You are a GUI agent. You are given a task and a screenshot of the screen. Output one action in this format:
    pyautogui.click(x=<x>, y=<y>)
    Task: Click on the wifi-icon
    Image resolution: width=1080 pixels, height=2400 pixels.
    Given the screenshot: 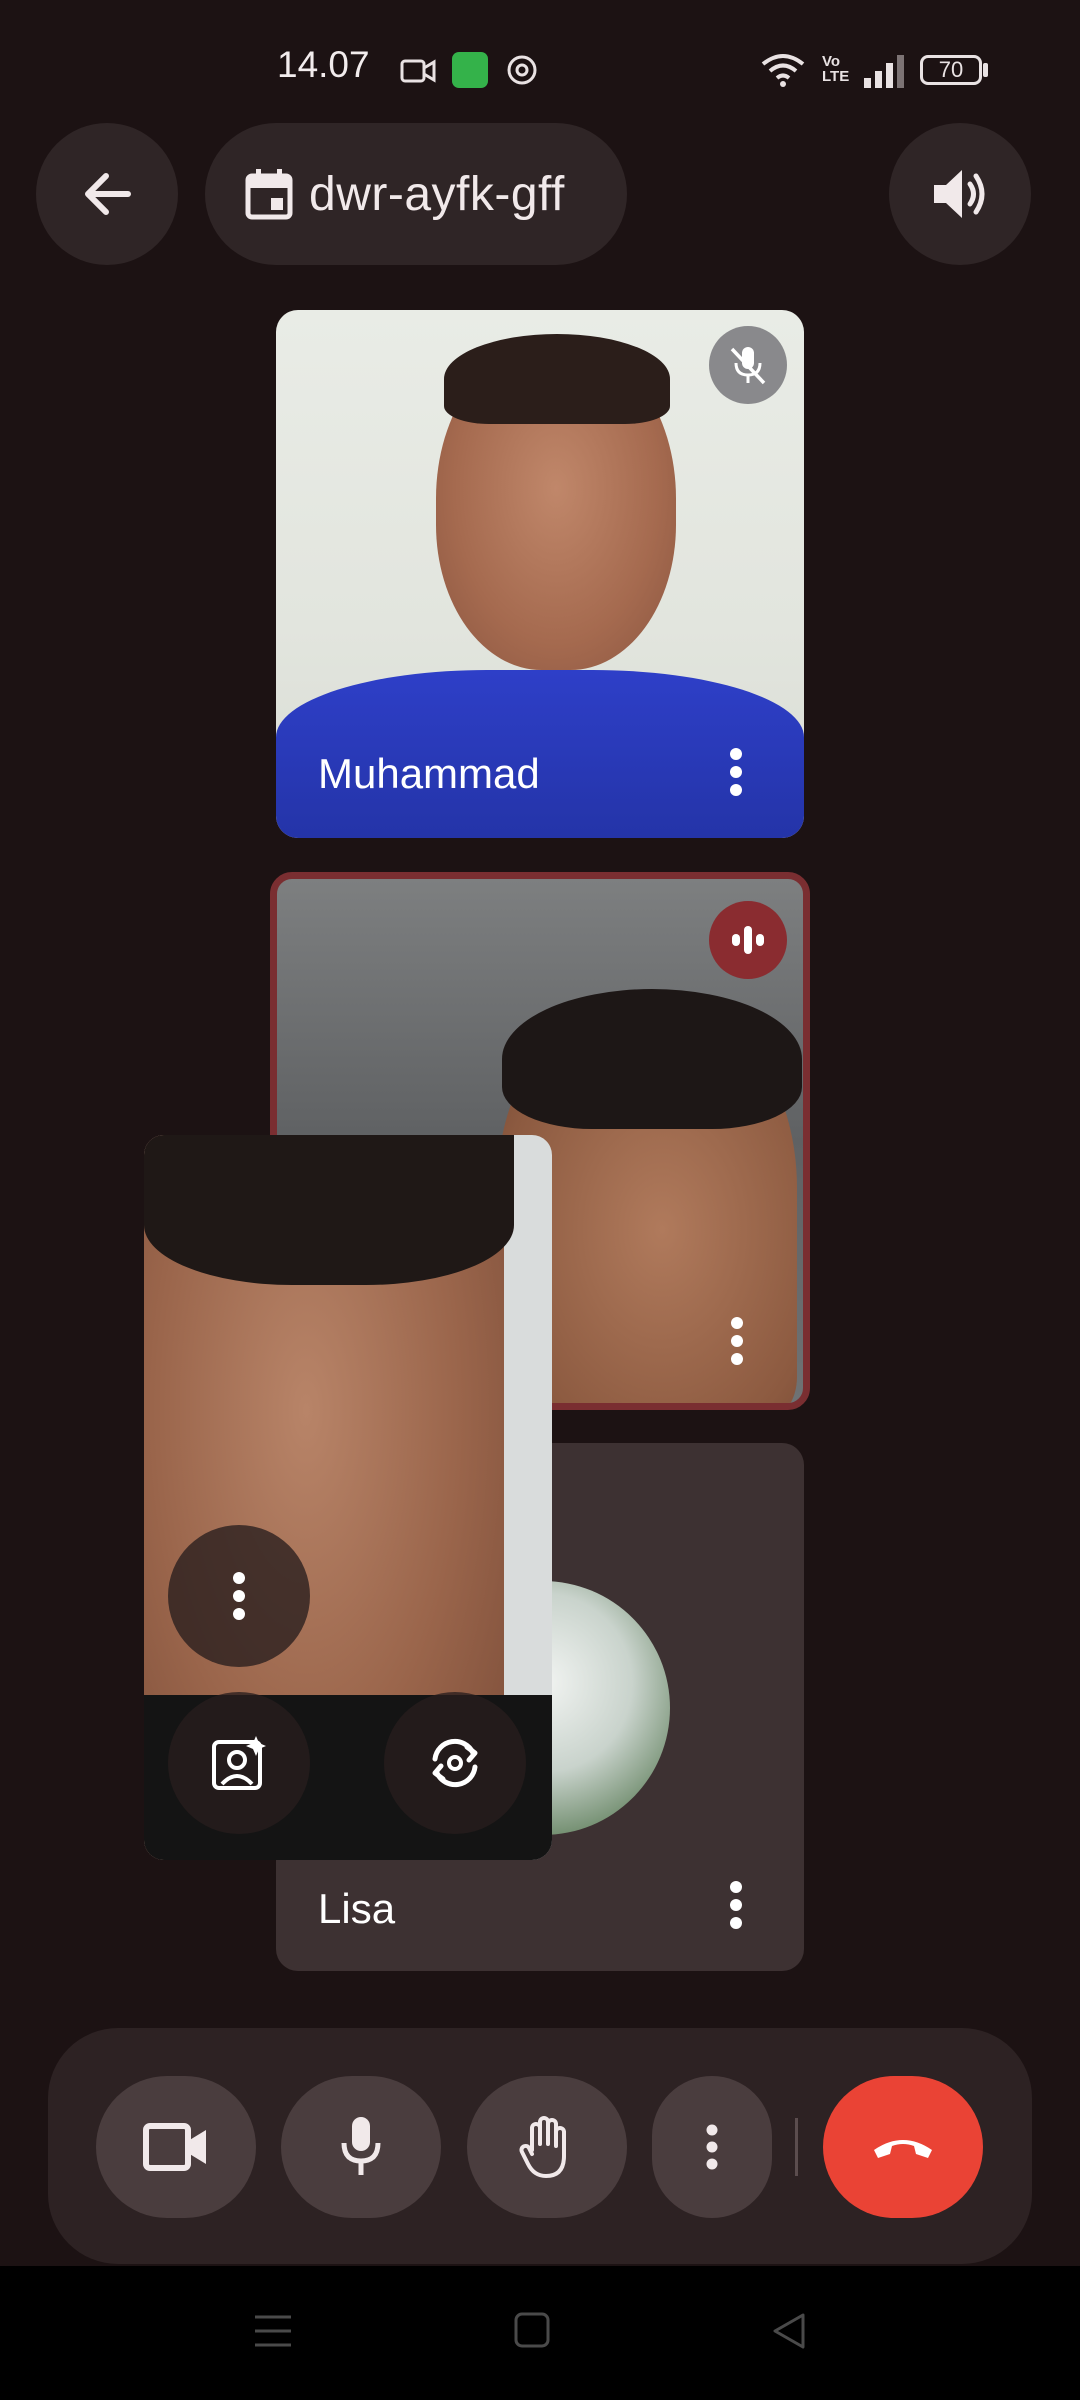 What is the action you would take?
    pyautogui.click(x=783, y=70)
    